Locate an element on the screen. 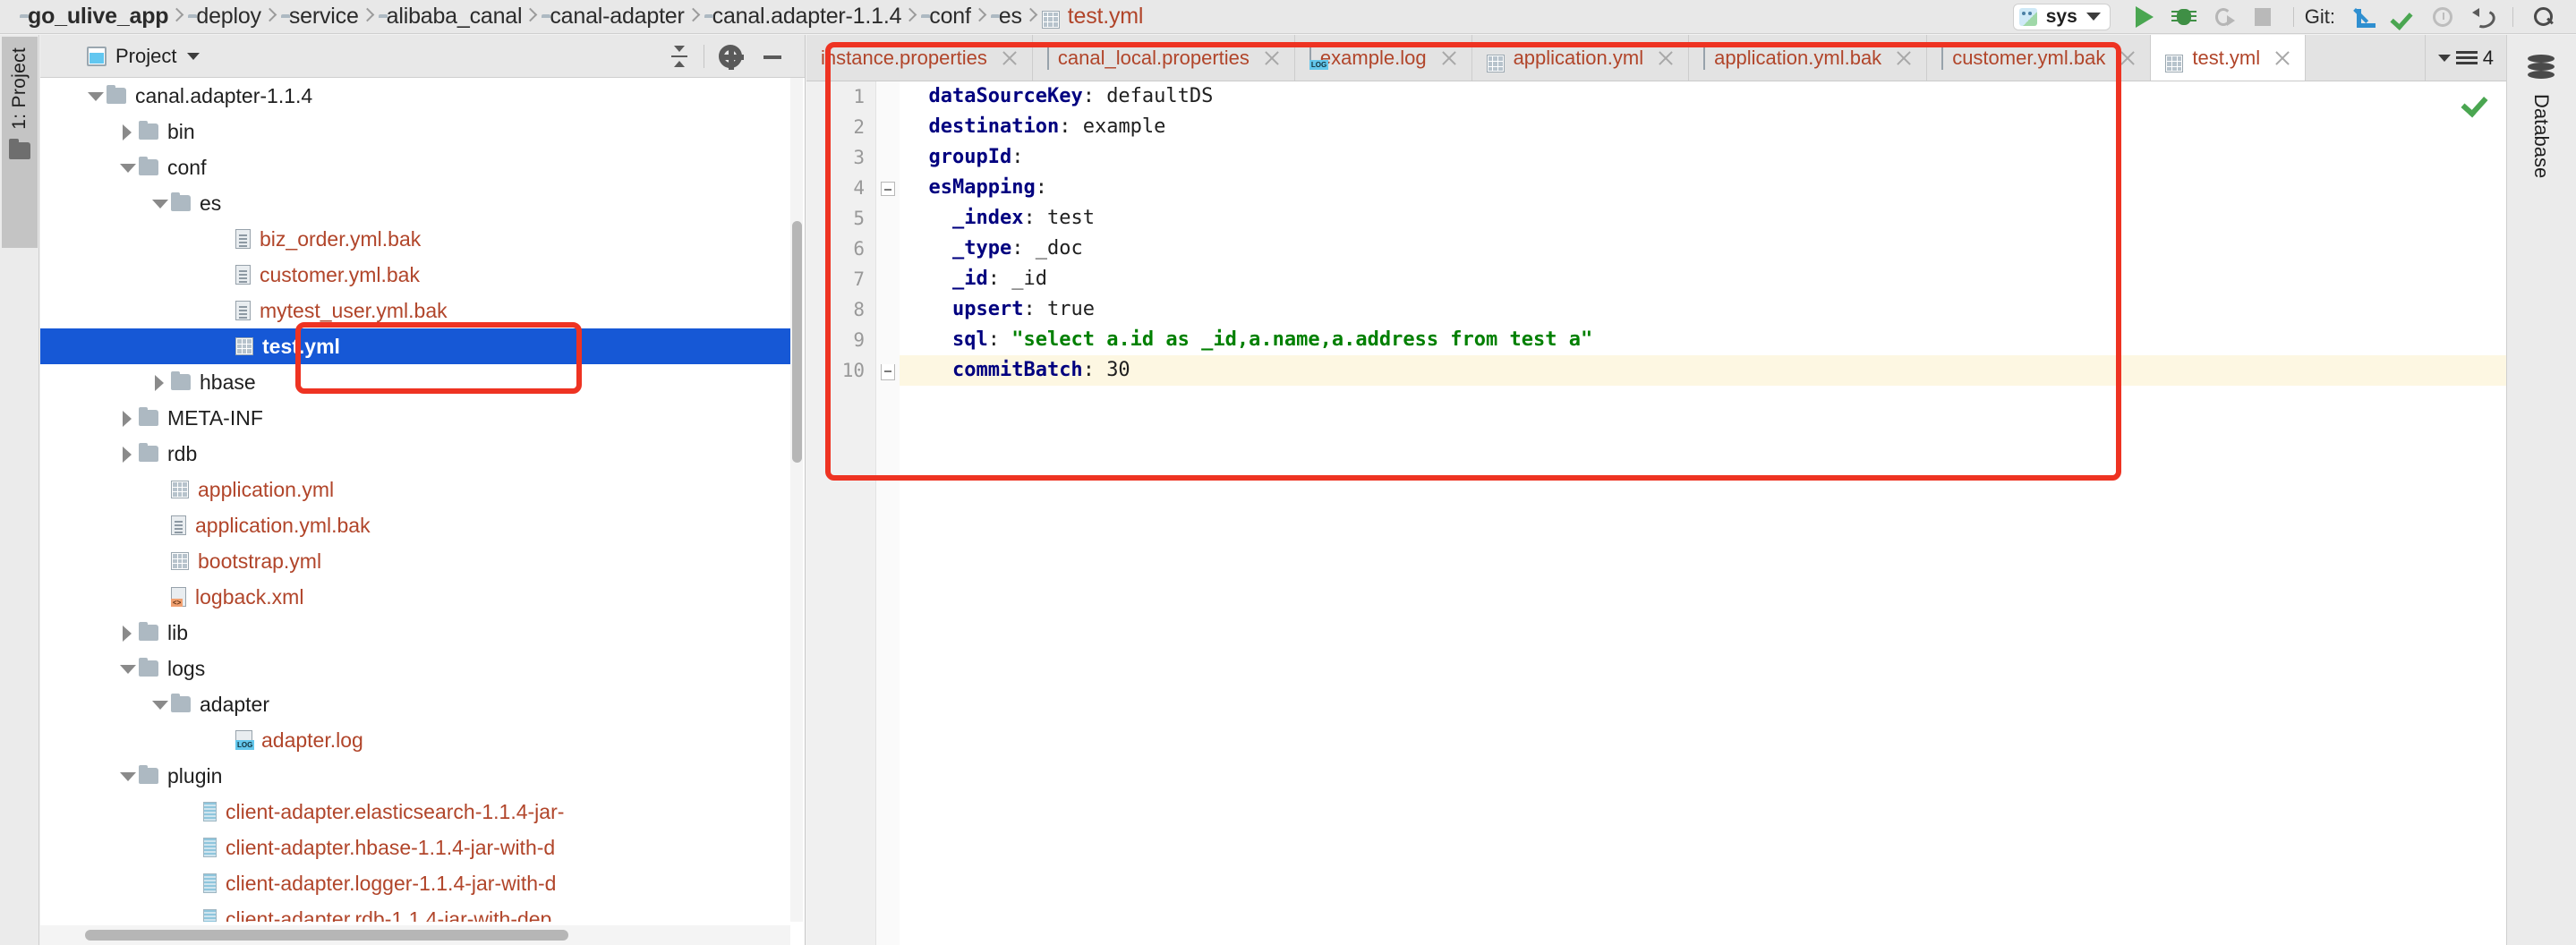  tree-node: bootstrap.yml is located at coordinates (415, 561).